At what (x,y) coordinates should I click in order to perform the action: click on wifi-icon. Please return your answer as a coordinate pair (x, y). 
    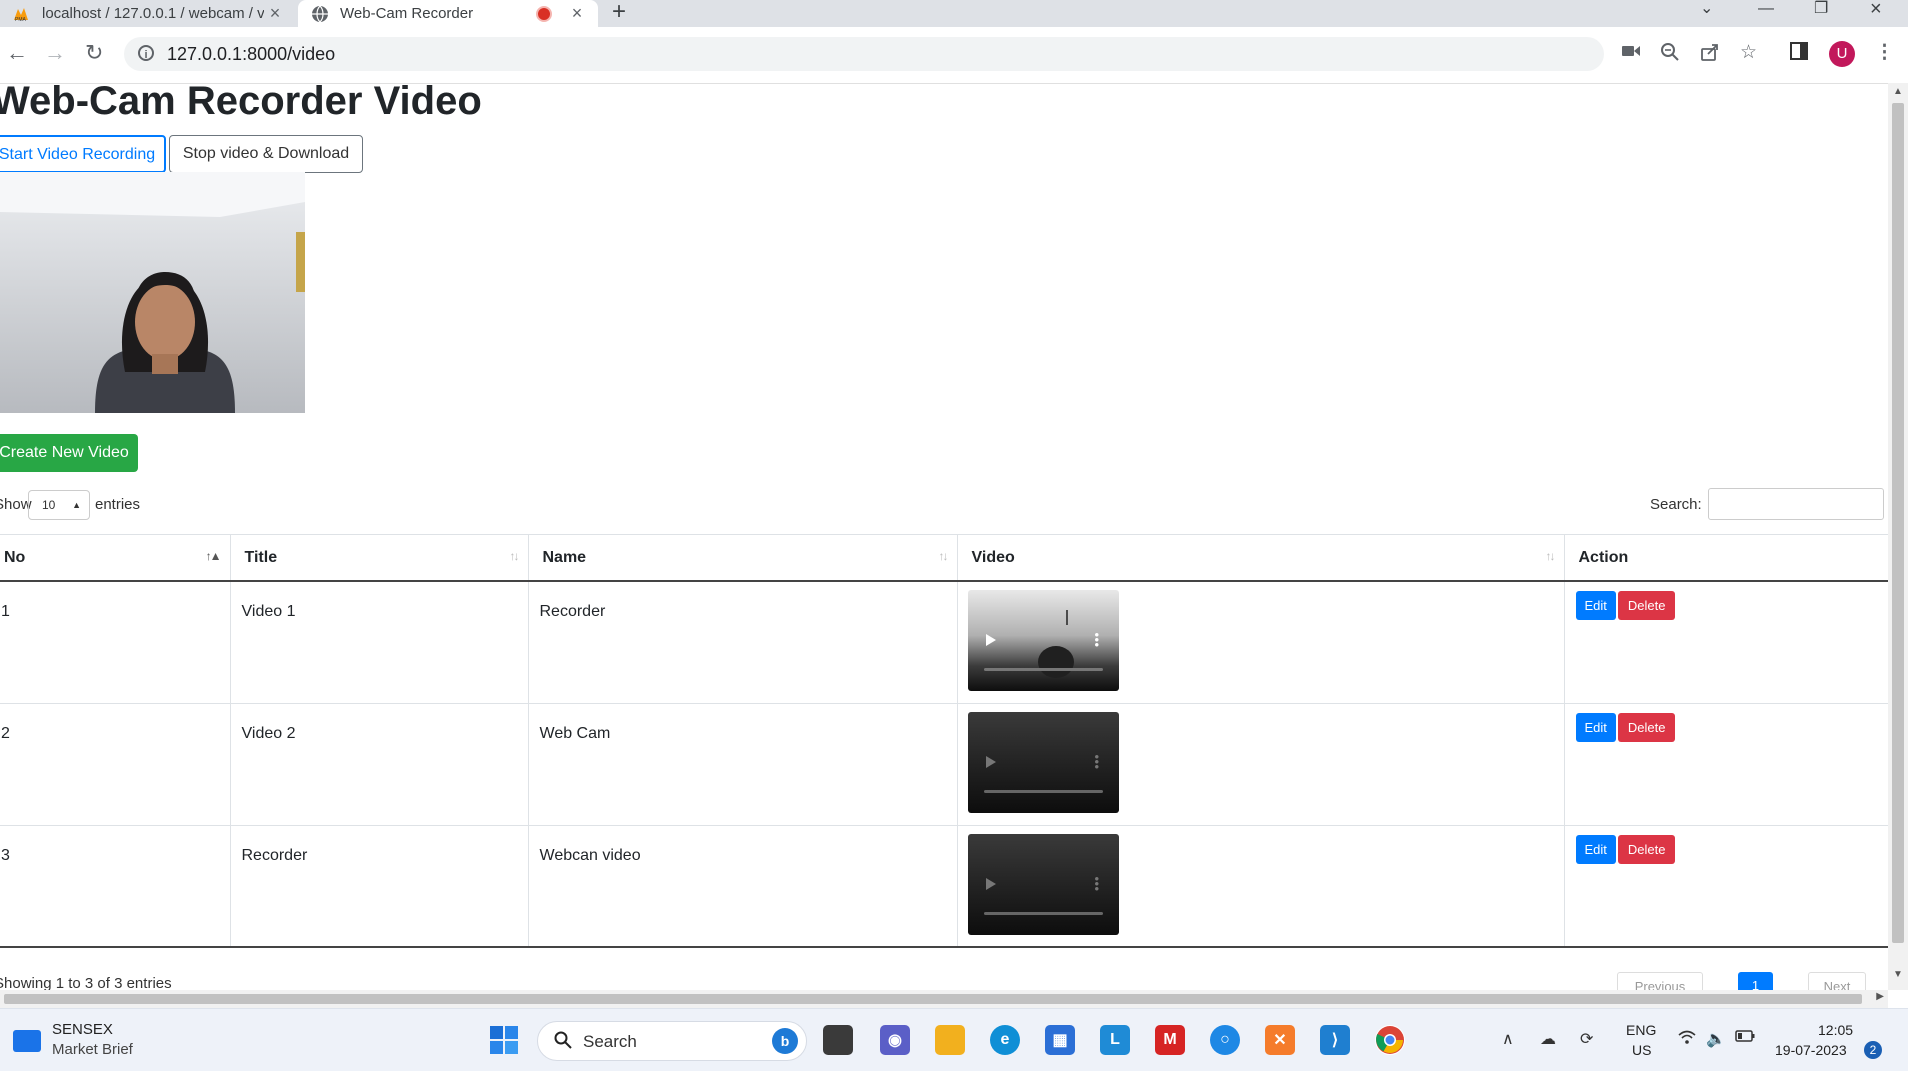
    Looking at the image, I should click on (1687, 1039).